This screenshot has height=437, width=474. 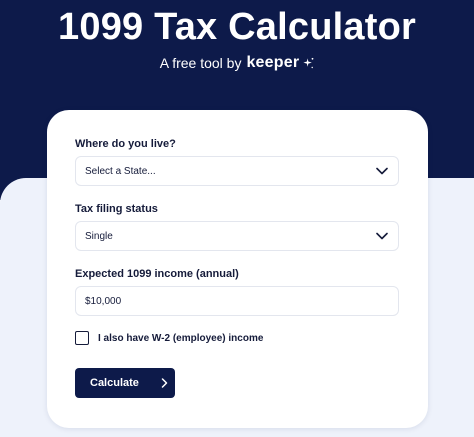 What do you see at coordinates (308, 63) in the screenshot?
I see `sparkle-icon` at bounding box center [308, 63].